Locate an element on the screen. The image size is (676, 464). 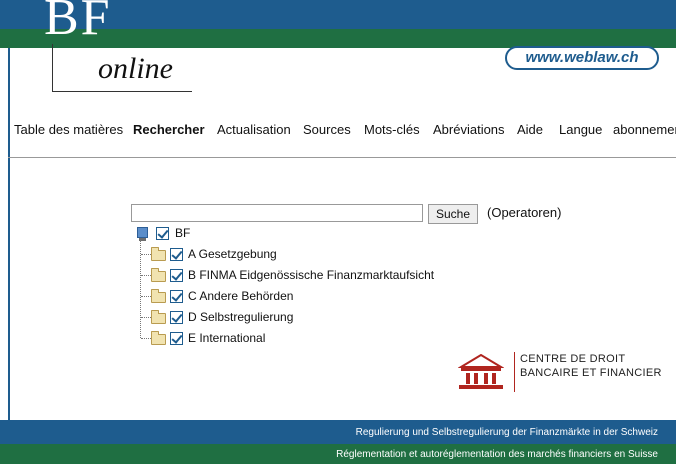
nav-item-mots-cles: Mots-clés is located at coordinates (392, 129).